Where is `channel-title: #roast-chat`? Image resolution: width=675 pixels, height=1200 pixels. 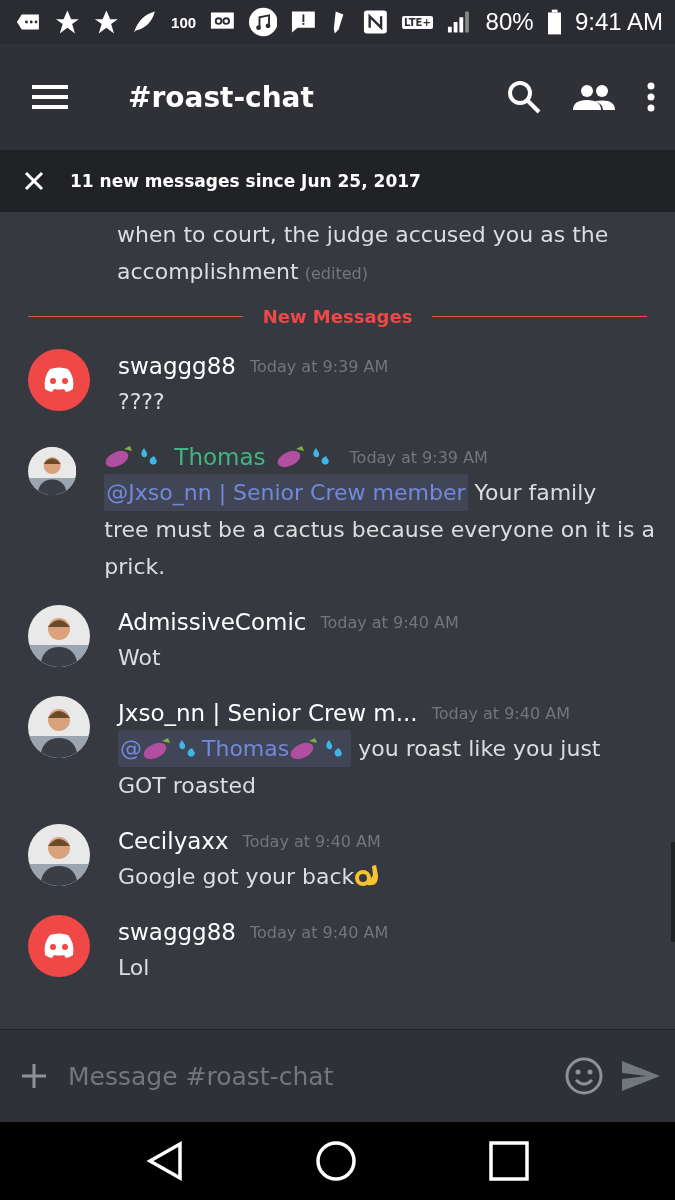 channel-title: #roast-chat is located at coordinates (221, 97).